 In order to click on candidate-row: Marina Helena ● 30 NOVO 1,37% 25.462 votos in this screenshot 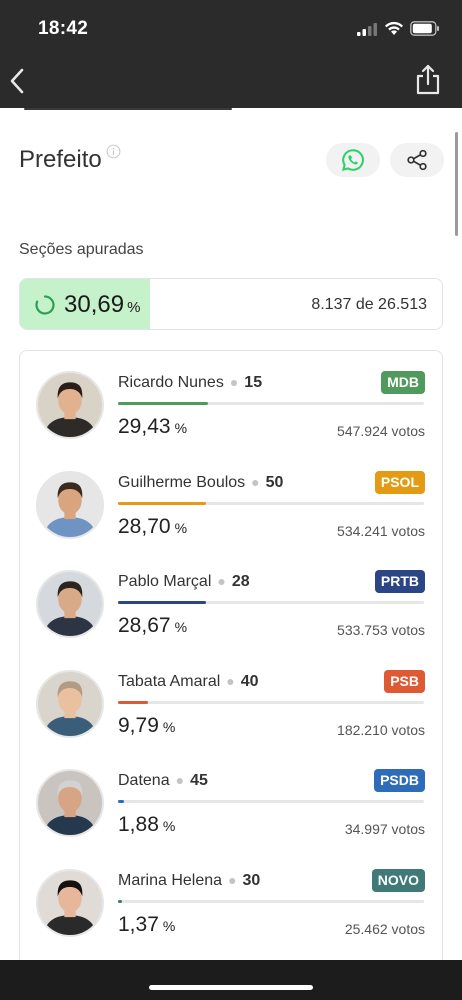, I will do `click(232, 898)`.